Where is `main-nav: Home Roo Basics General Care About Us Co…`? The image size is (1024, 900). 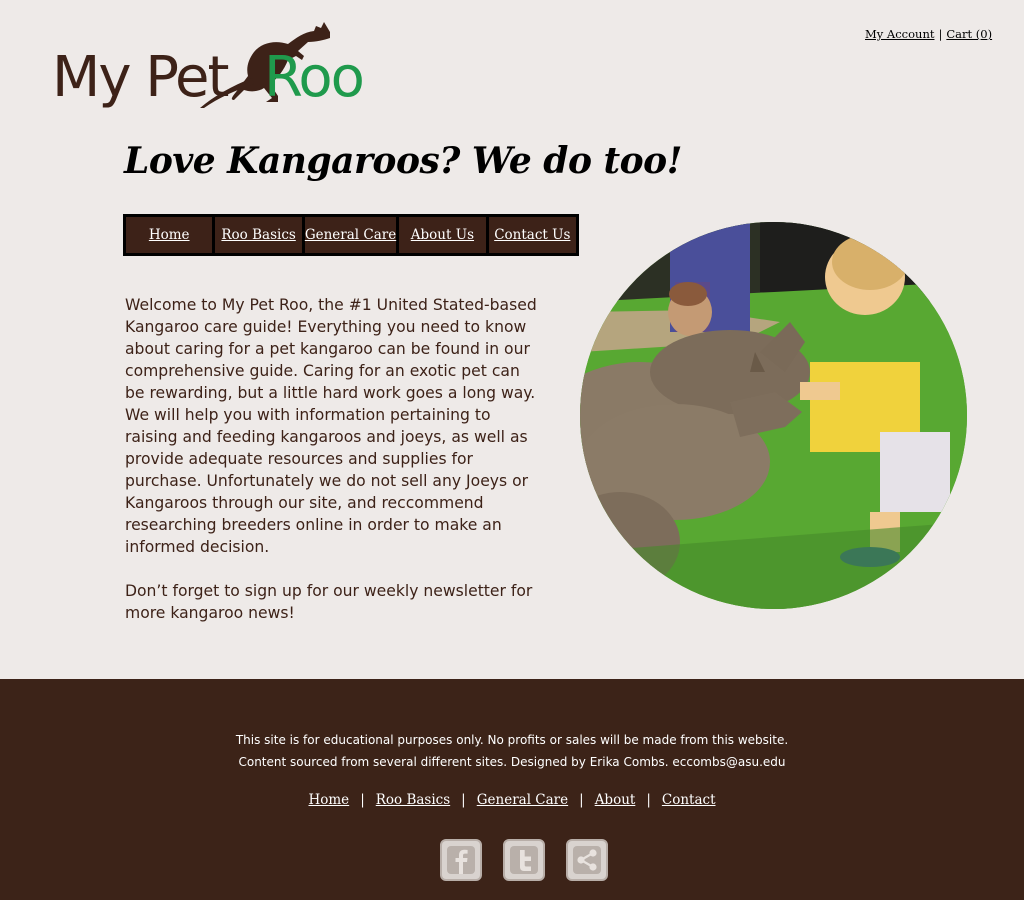 main-nav: Home Roo Basics General Care About Us Co… is located at coordinates (351, 235).